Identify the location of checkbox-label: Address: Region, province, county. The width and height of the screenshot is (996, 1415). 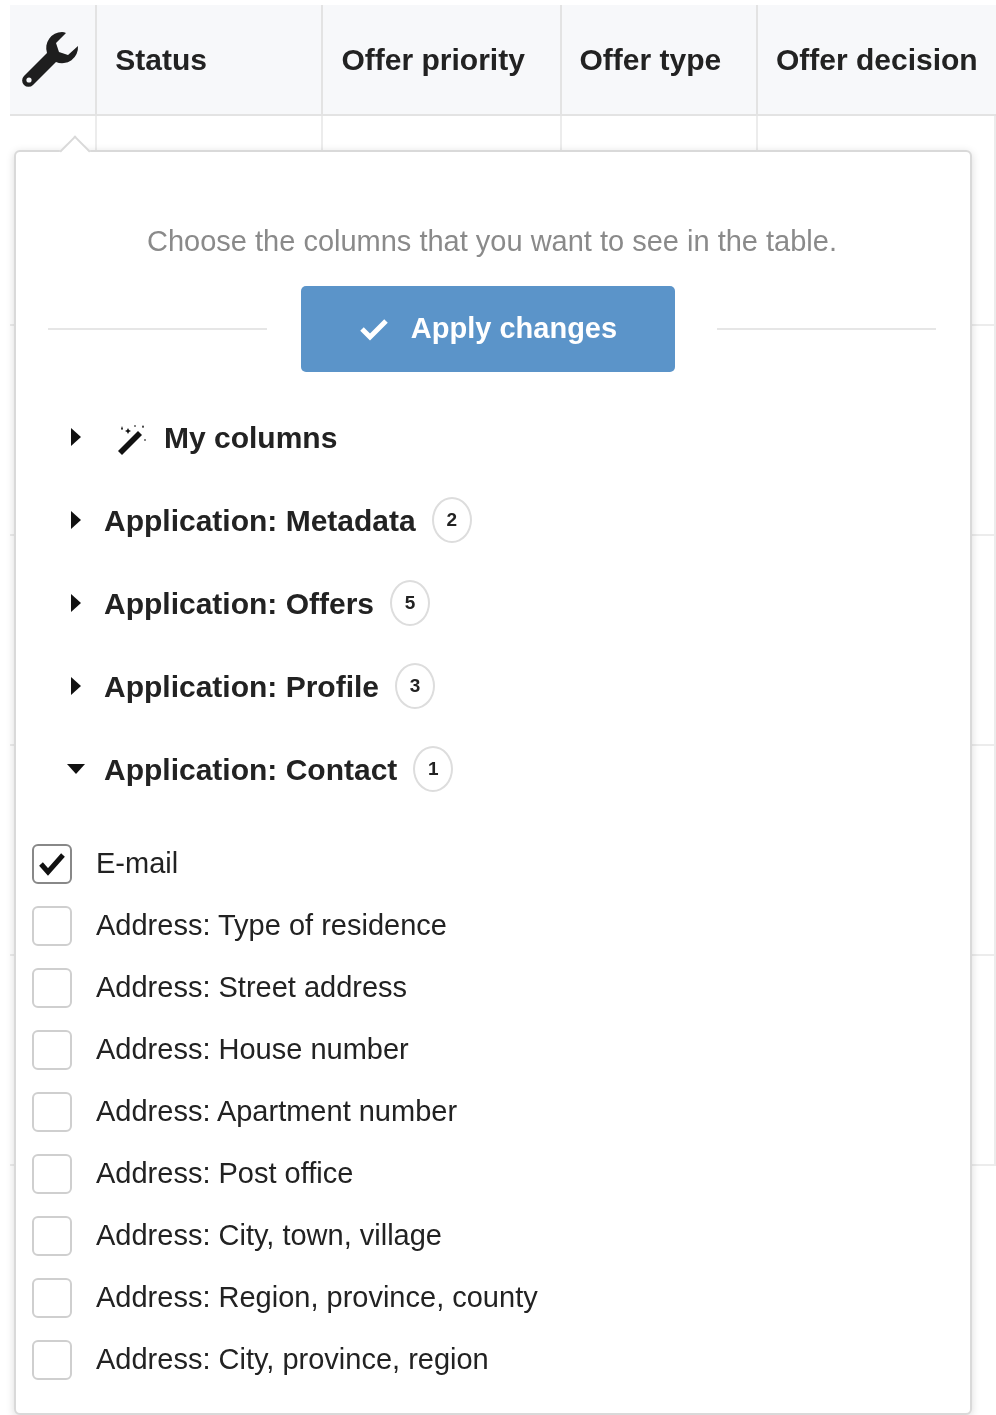
(317, 1297).